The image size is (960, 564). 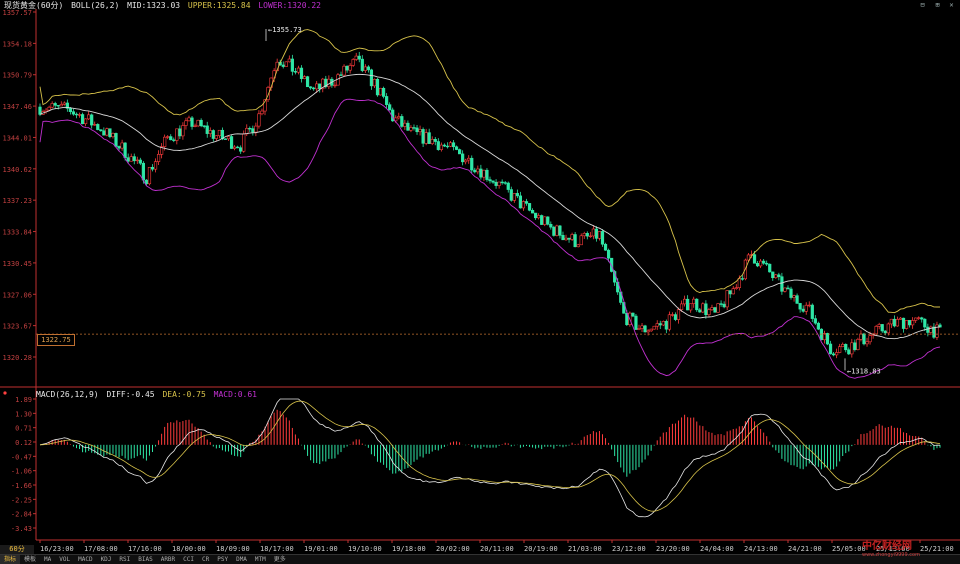 I want to click on macd-value: MACD:0.61, so click(x=235, y=394).